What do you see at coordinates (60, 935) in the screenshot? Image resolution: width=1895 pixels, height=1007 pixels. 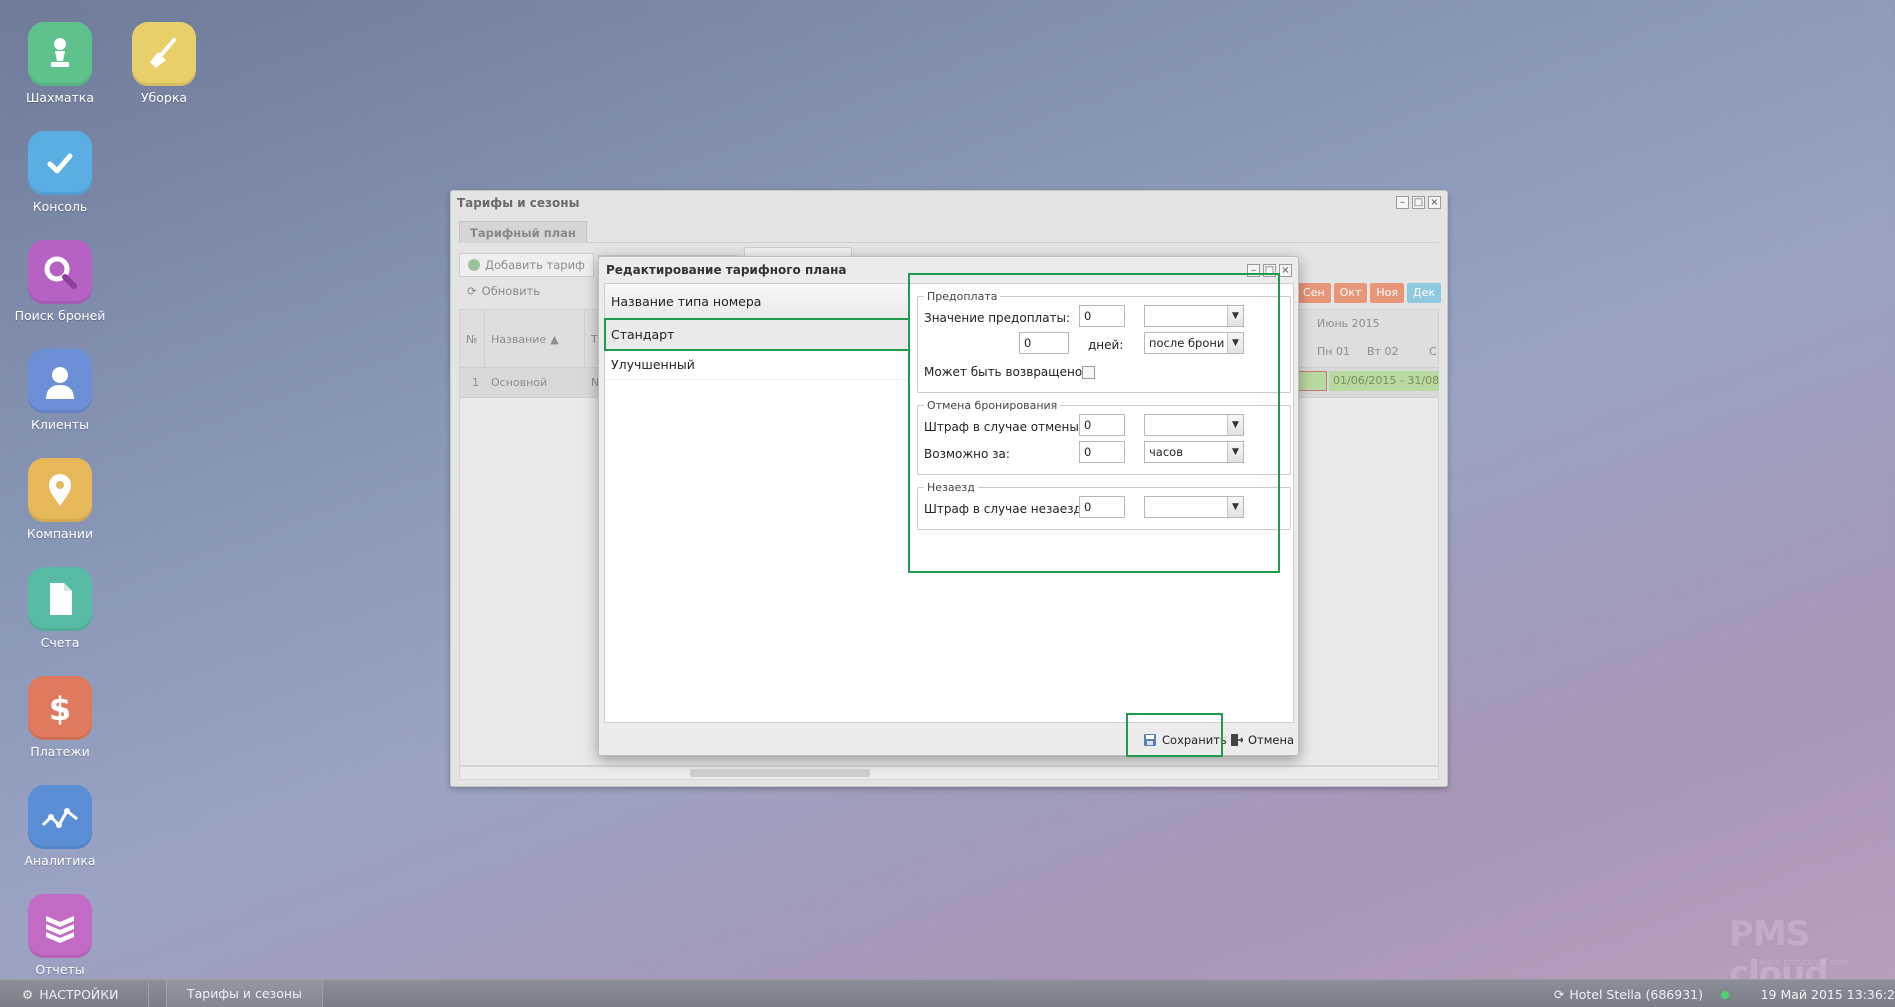 I see `desktop-icon-otchety: Отчеты` at bounding box center [60, 935].